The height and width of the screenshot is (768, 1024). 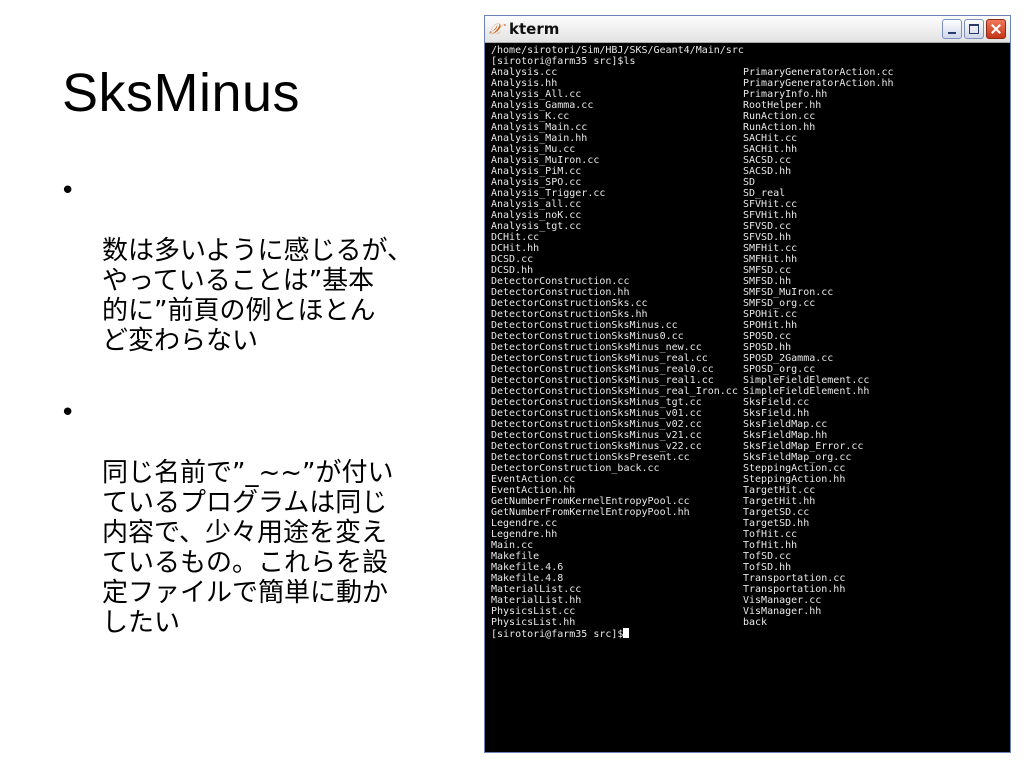 What do you see at coordinates (776, 512) in the screenshot?
I see `file-entry: TargetSD.cc` at bounding box center [776, 512].